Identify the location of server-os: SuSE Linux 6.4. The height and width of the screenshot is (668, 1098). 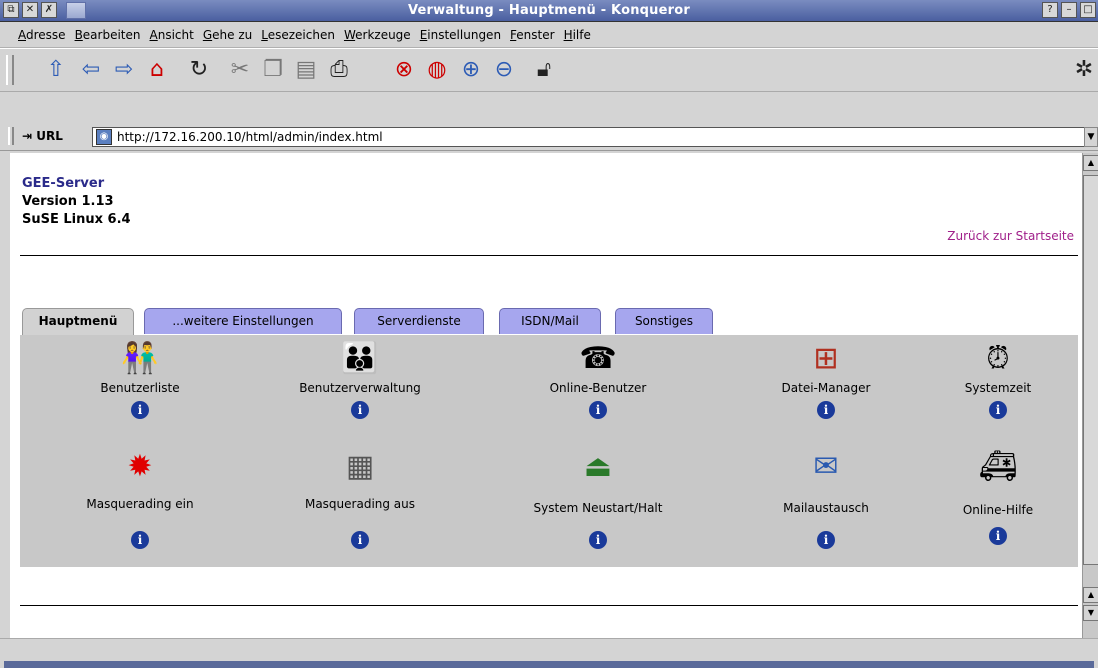
(76, 219).